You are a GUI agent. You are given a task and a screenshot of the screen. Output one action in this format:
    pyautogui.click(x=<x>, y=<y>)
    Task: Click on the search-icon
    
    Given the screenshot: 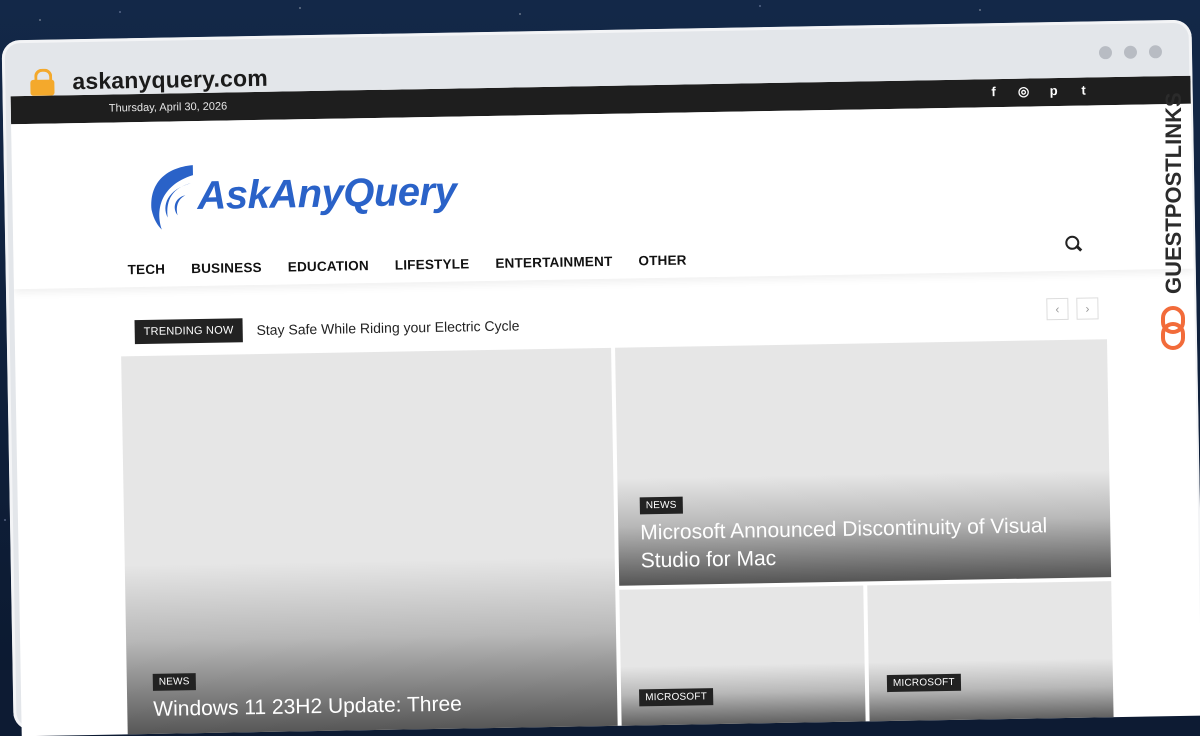 What is the action you would take?
    pyautogui.click(x=1074, y=243)
    